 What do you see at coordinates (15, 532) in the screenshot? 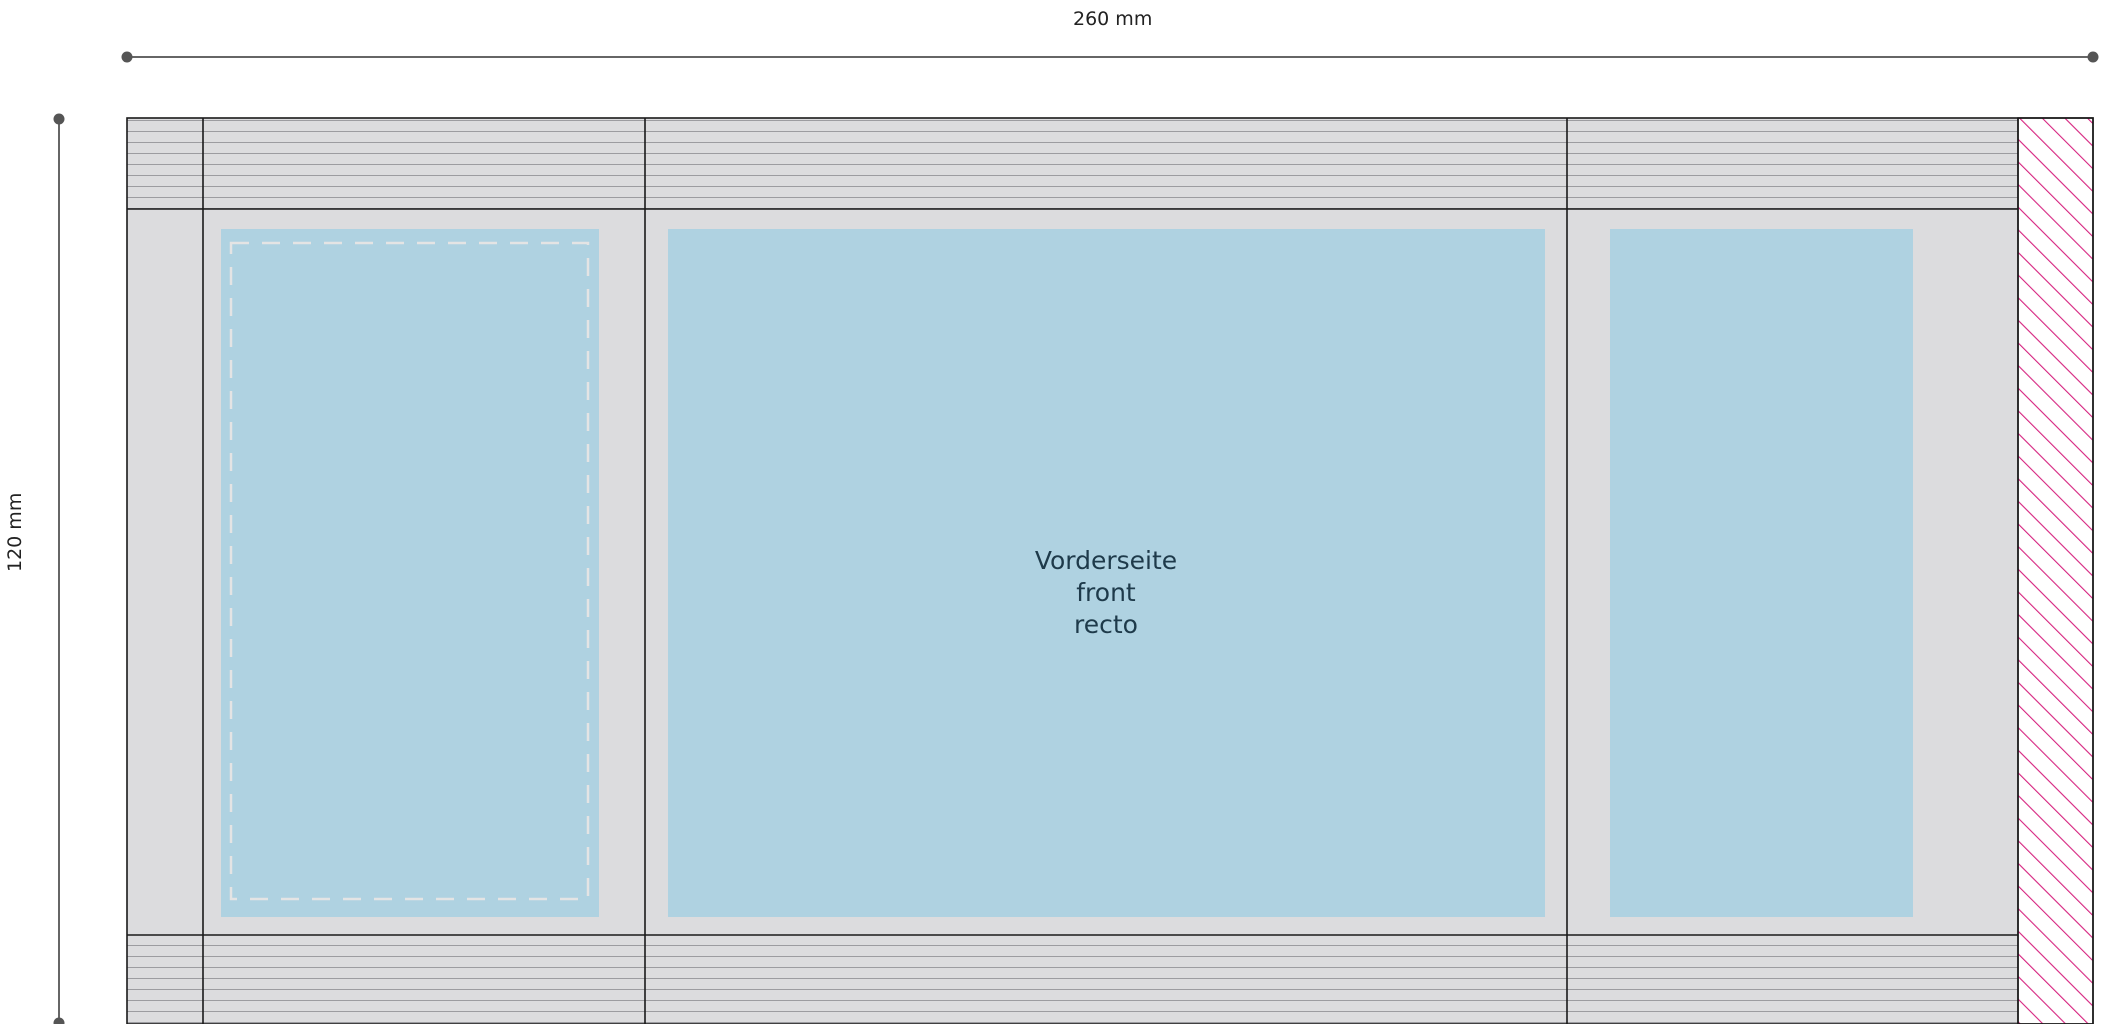
I see `height-label: 120 mm` at bounding box center [15, 532].